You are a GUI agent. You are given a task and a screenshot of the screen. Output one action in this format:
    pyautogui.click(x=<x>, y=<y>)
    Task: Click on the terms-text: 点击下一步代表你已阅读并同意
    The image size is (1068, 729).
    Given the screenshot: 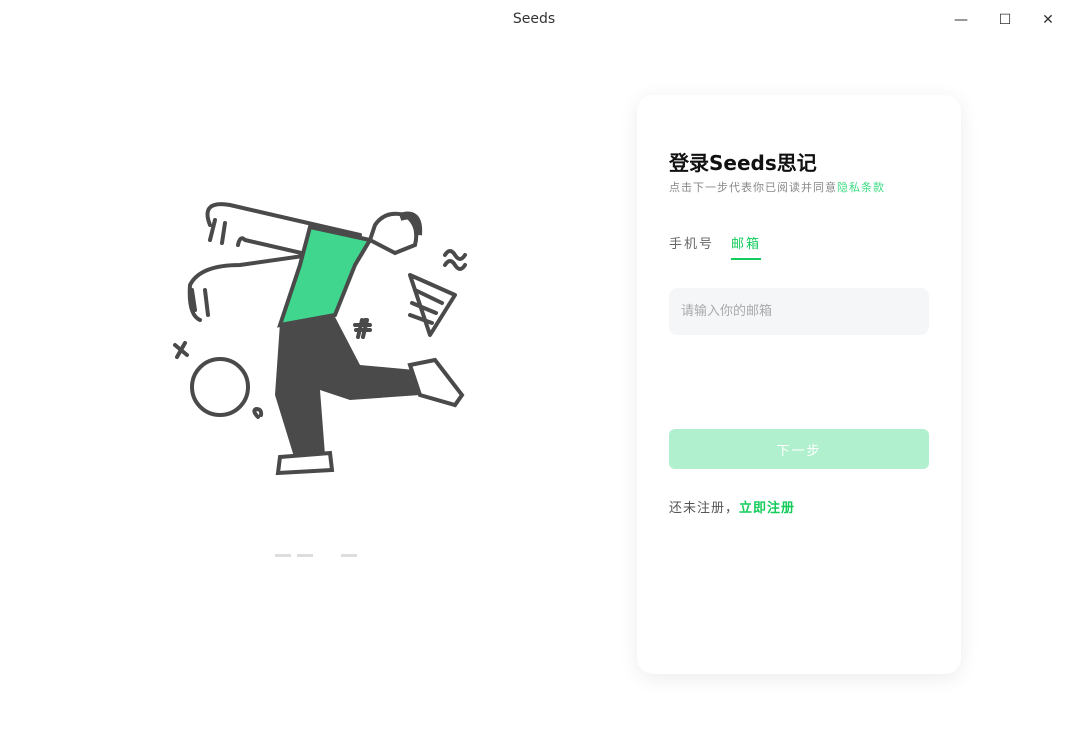 What is the action you would take?
    pyautogui.click(x=753, y=187)
    